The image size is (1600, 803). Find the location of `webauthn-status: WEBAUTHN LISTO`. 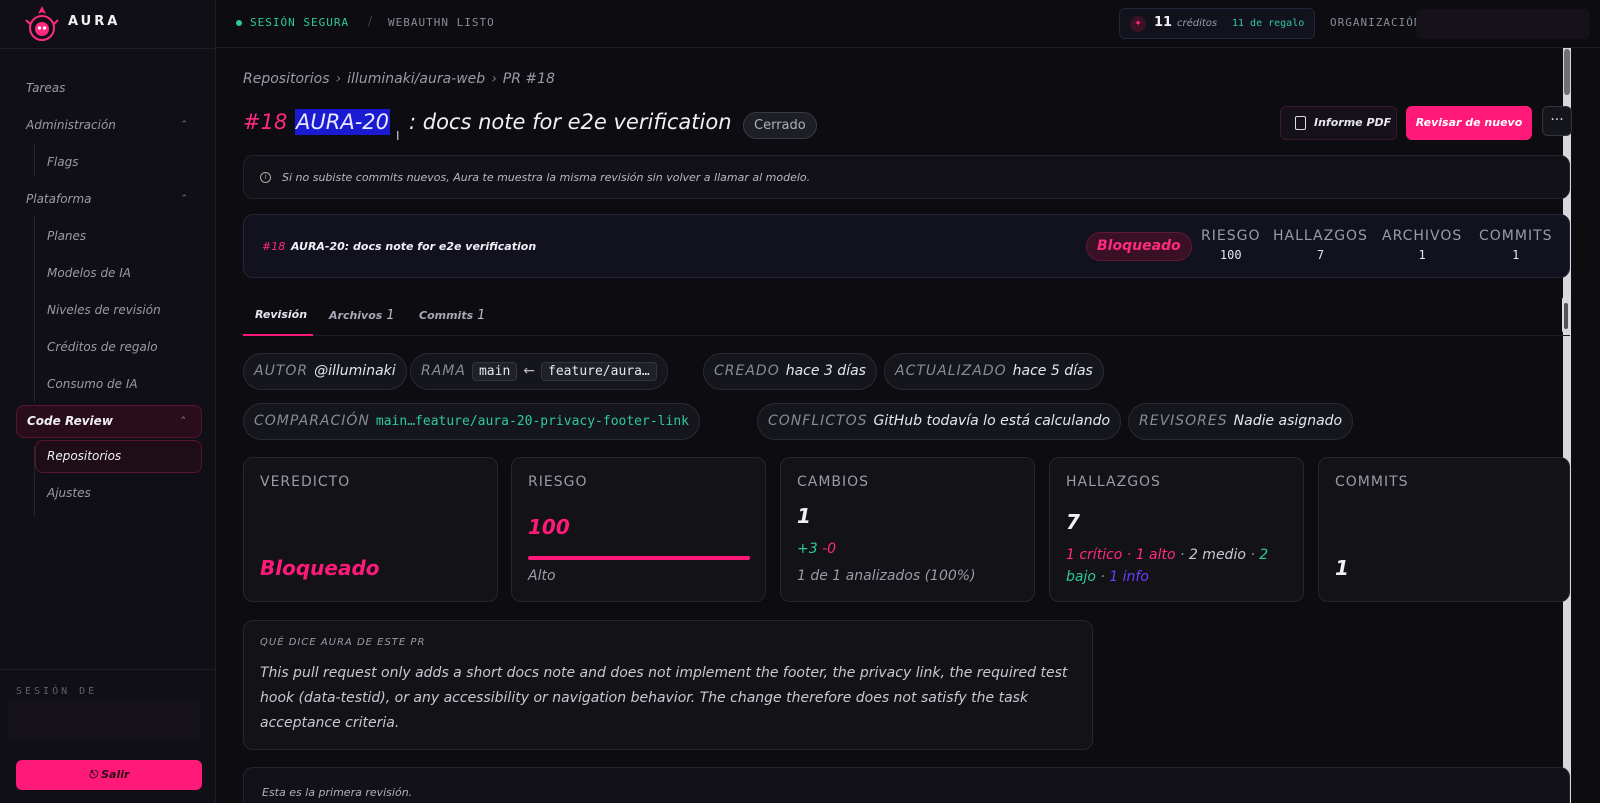

webauthn-status: WEBAUTHN LISTO is located at coordinates (441, 22).